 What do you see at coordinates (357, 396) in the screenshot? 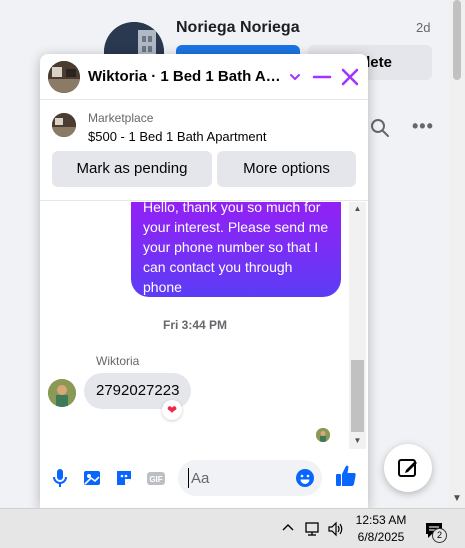
I see `message-scrollbar-thumb` at bounding box center [357, 396].